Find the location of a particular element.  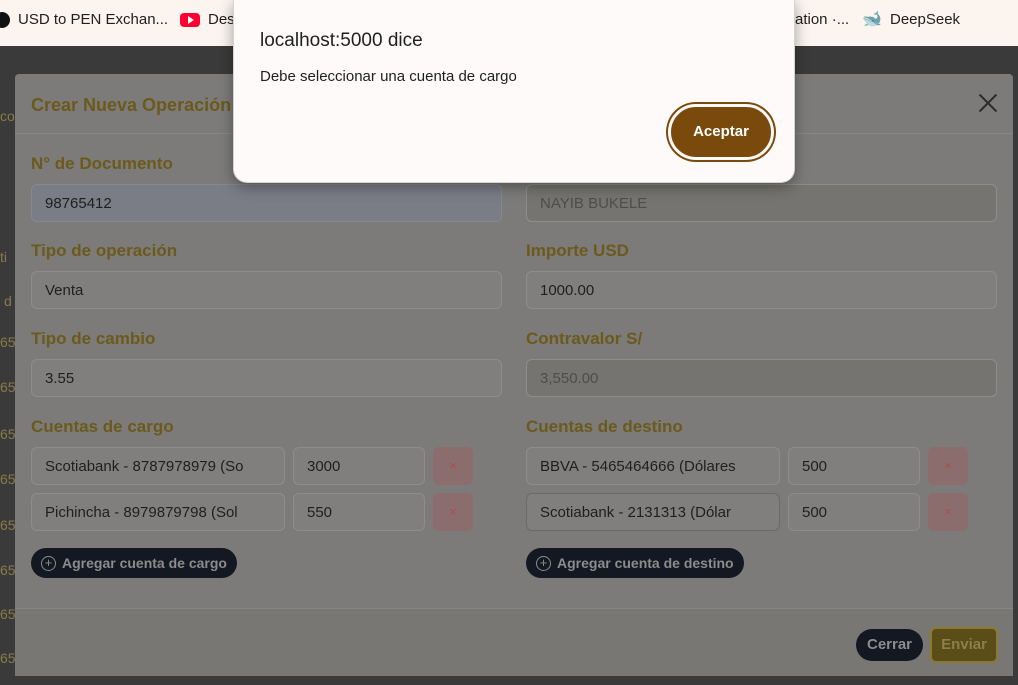

exchange-icon is located at coordinates (5, 19).